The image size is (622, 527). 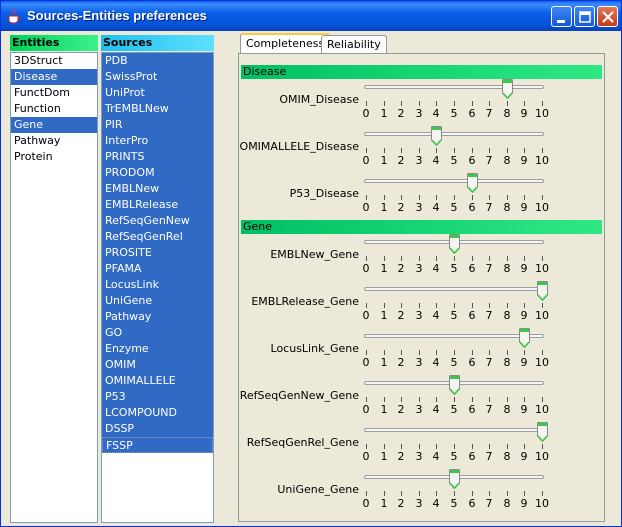 I want to click on entity-item: Pathway, so click(x=54, y=141).